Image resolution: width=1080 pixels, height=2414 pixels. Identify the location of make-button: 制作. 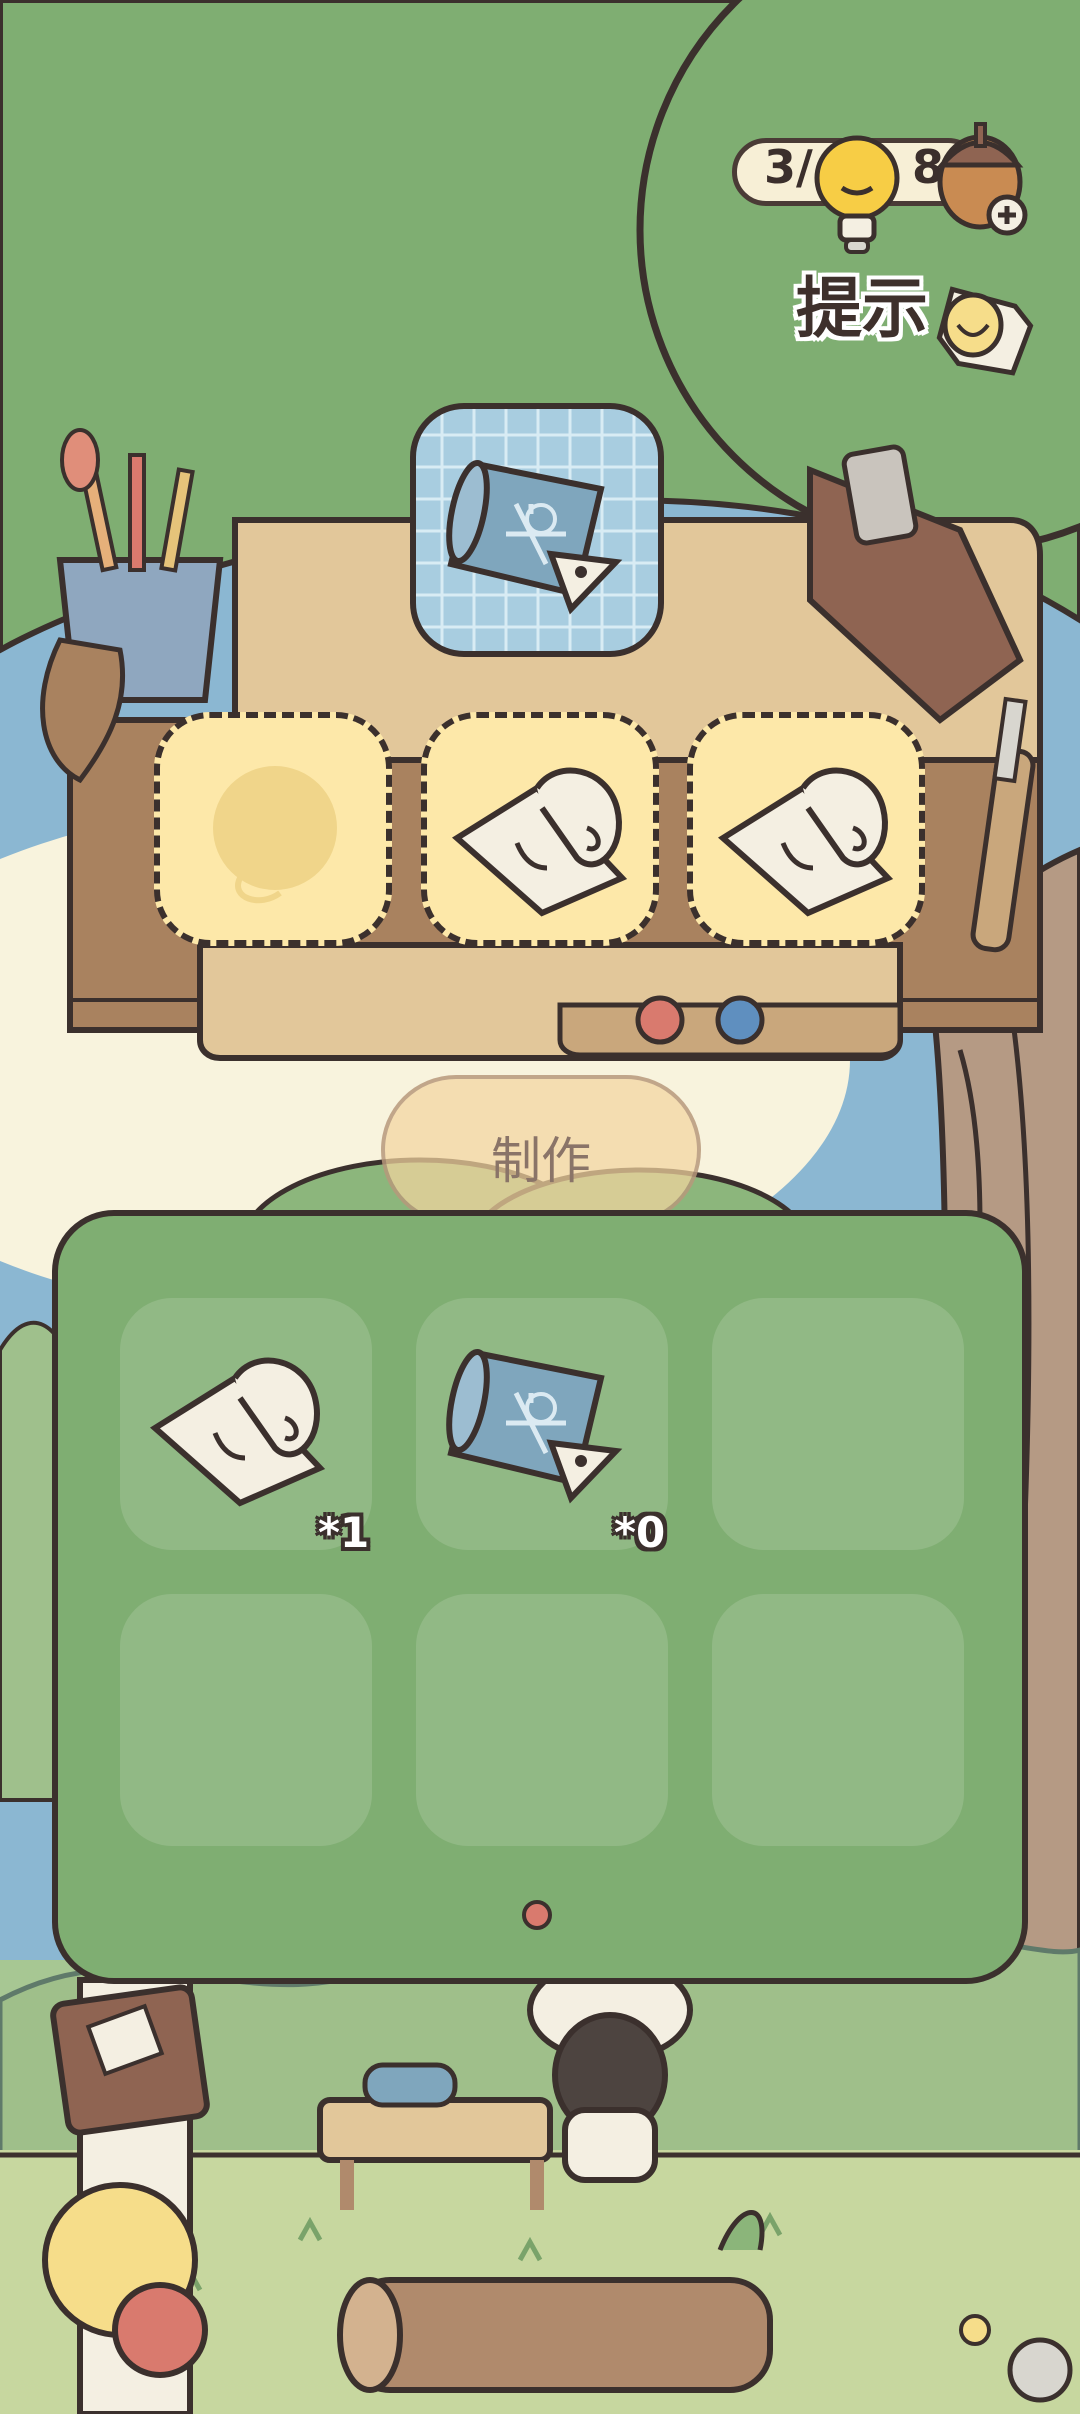
(541, 1150).